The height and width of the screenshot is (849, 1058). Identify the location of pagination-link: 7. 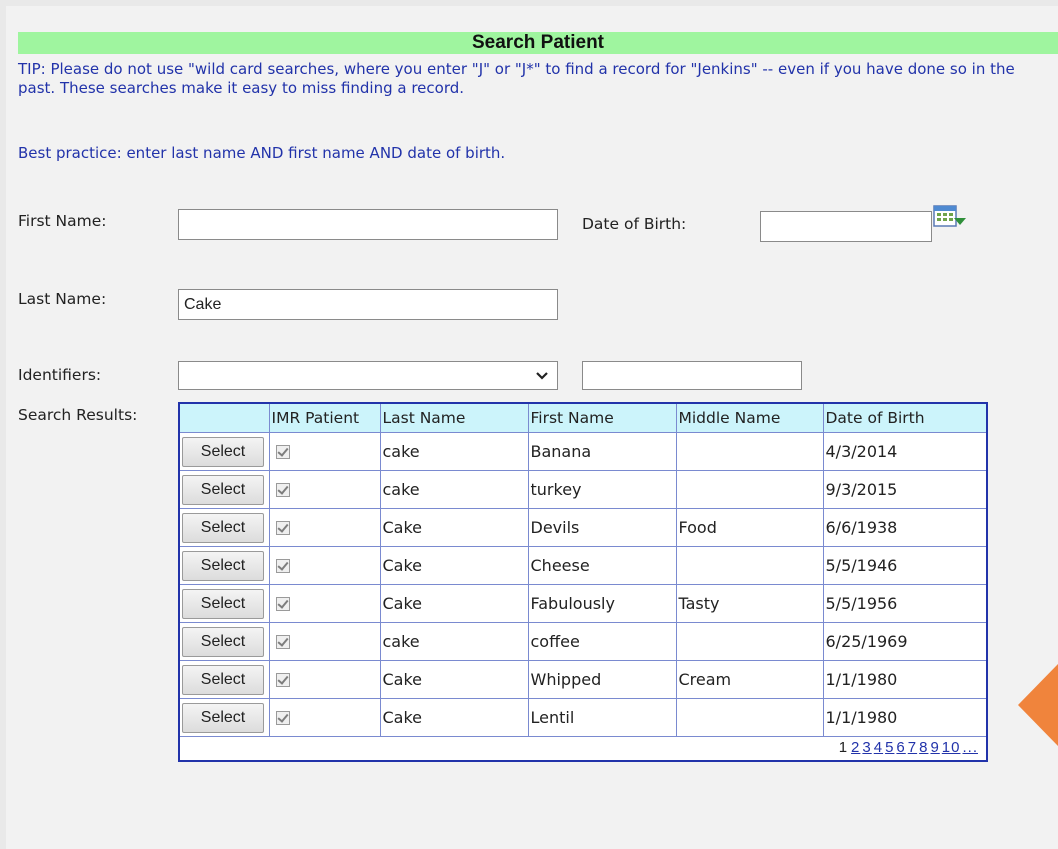
(912, 747).